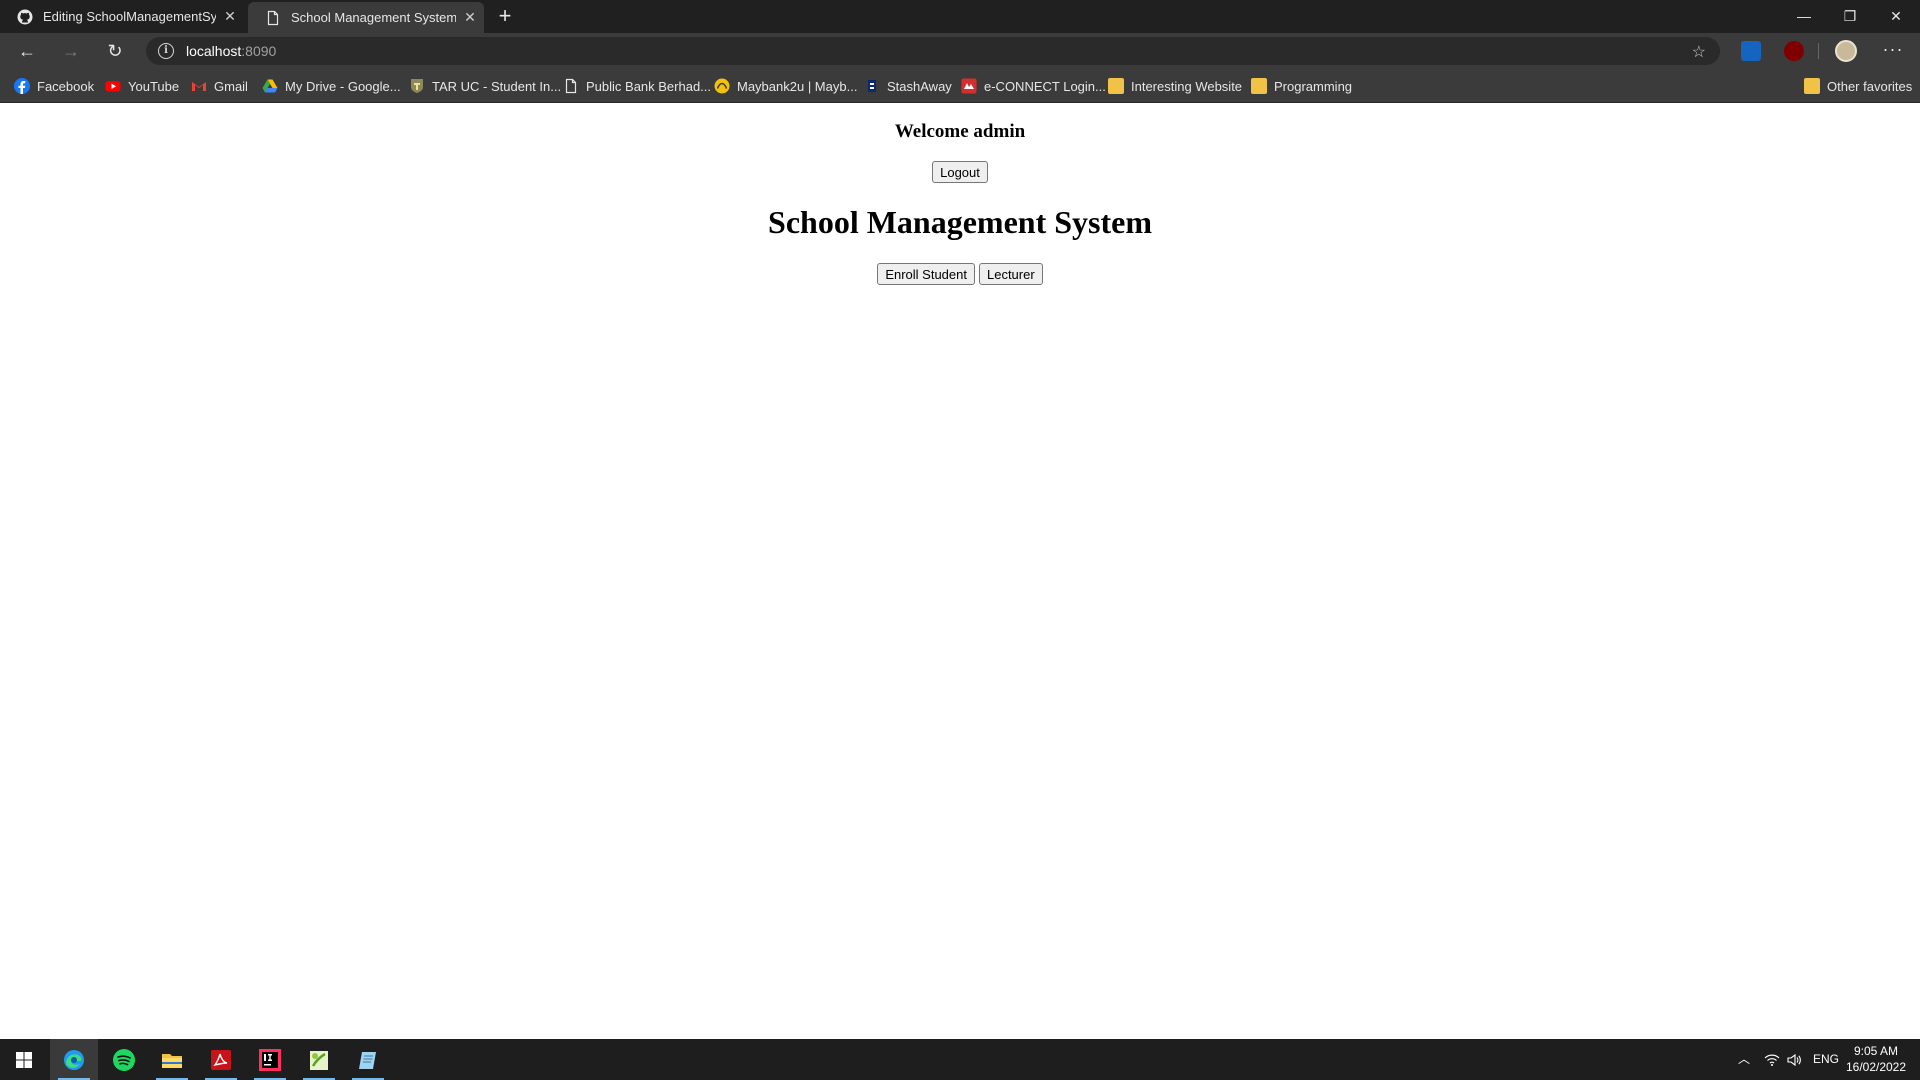  What do you see at coordinates (166, 51) in the screenshot?
I see `info-icon: i` at bounding box center [166, 51].